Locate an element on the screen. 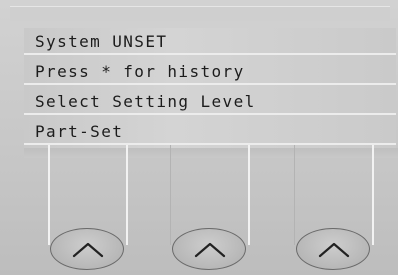  panel-top-bezel is located at coordinates (200, 13).